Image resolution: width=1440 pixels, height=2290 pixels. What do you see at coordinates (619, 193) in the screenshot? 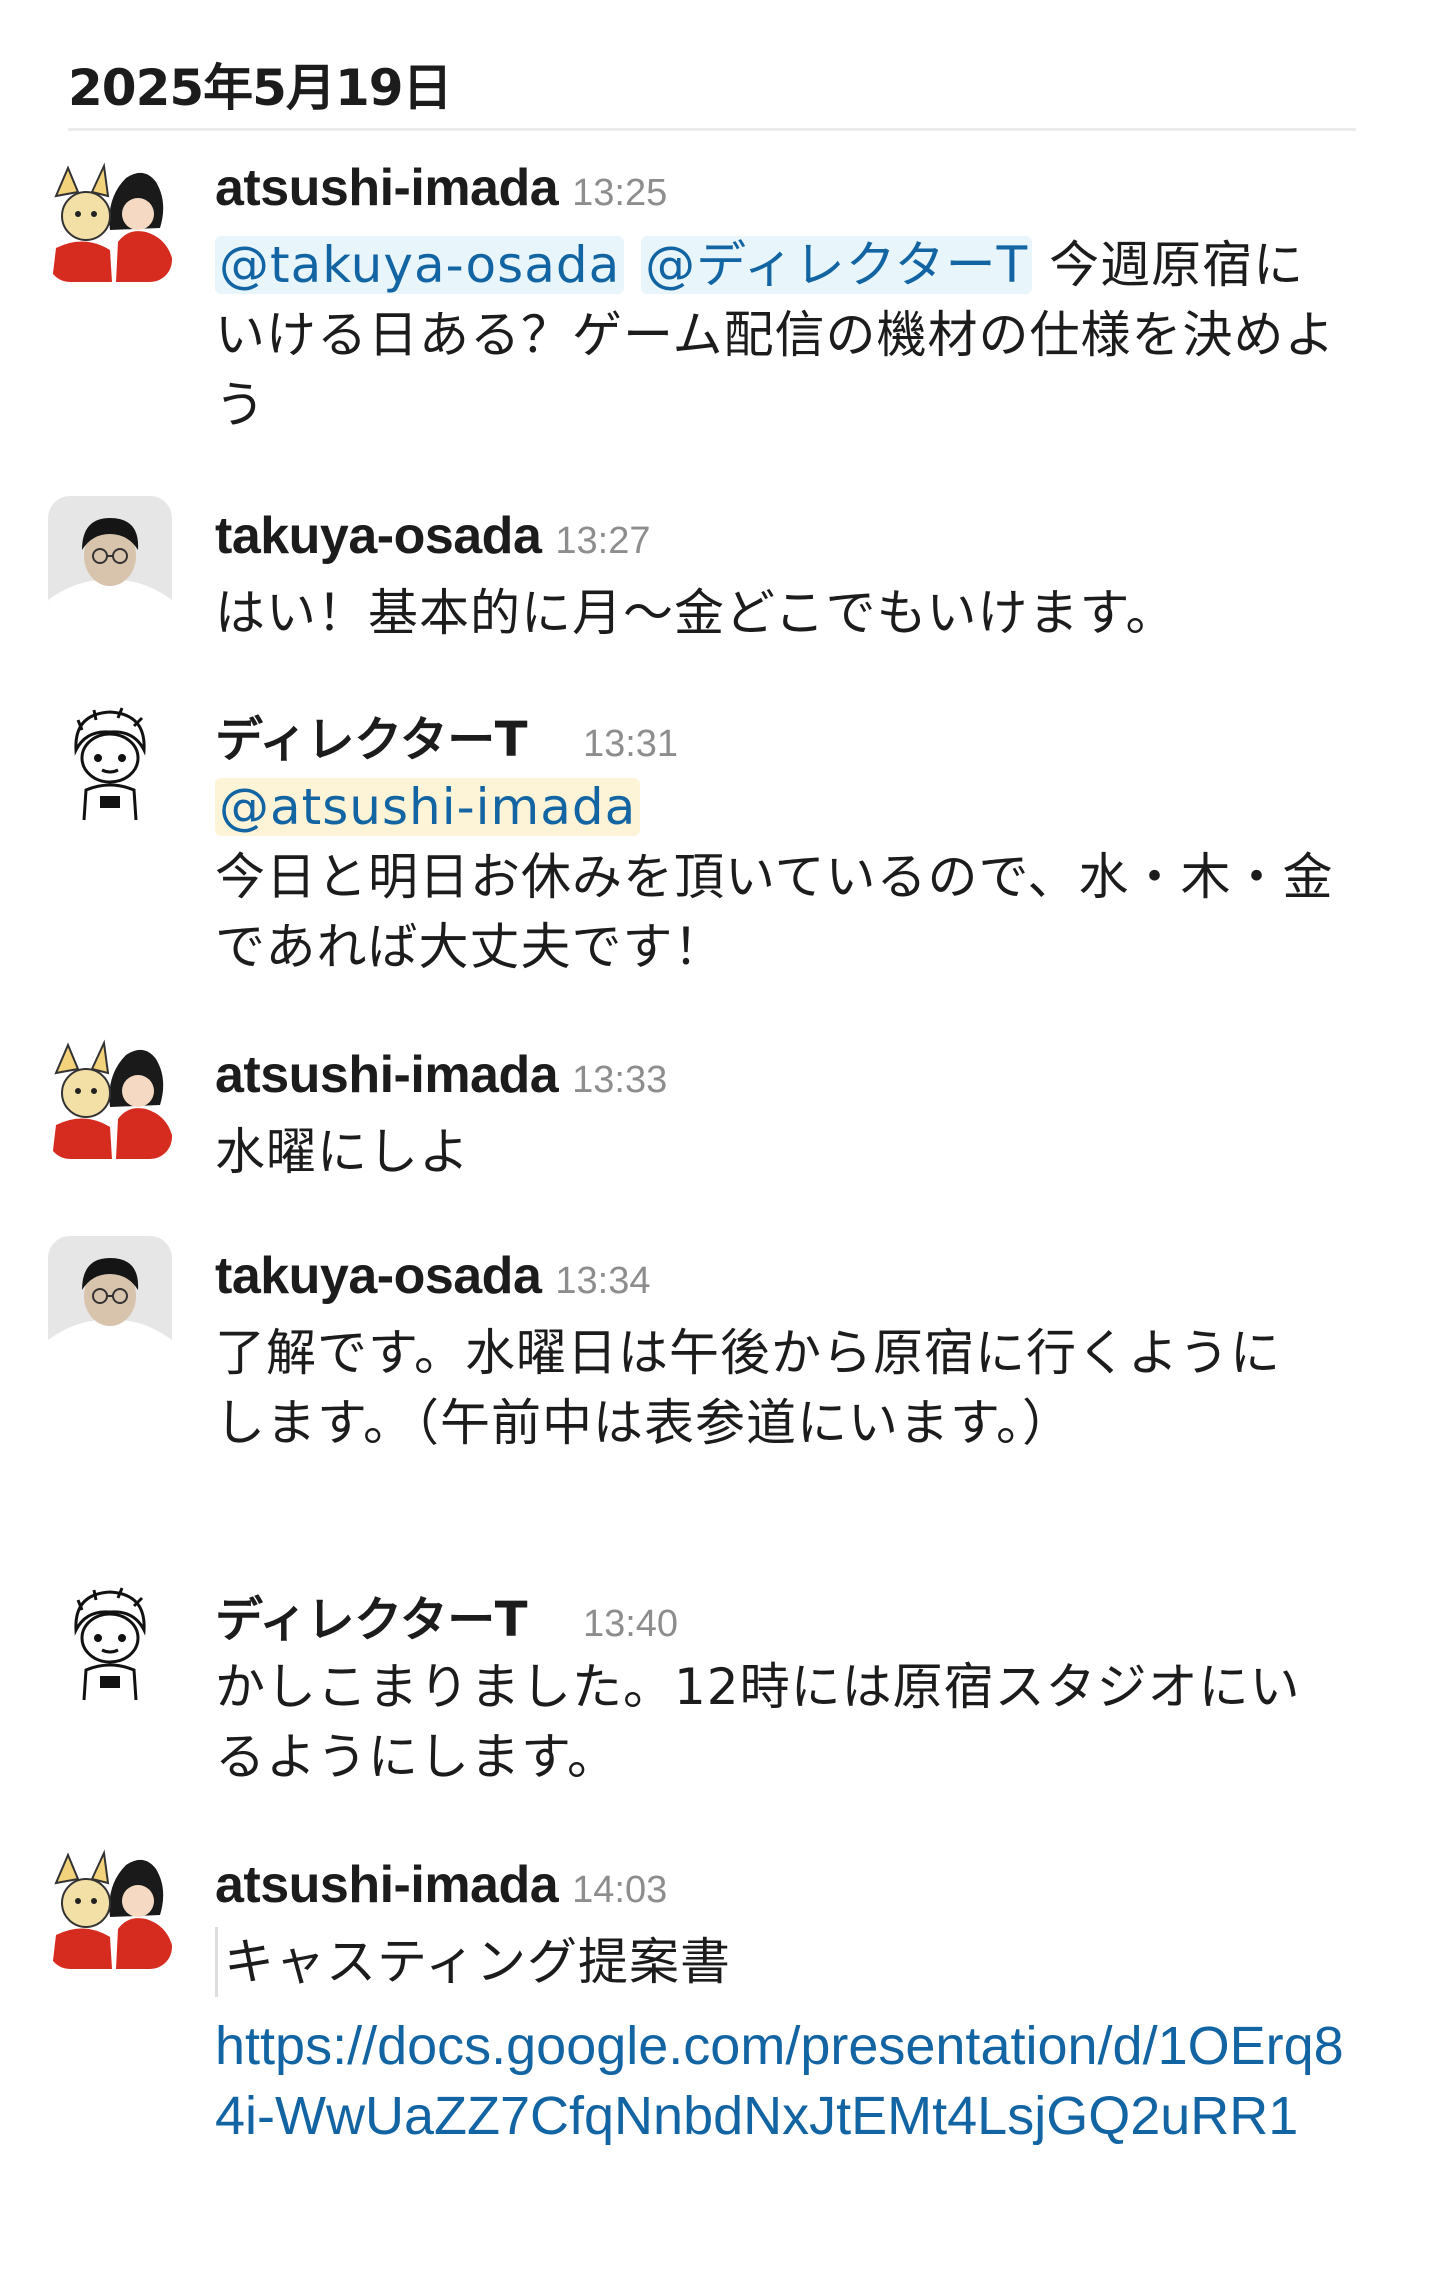
I see `timestamp: 13:25` at bounding box center [619, 193].